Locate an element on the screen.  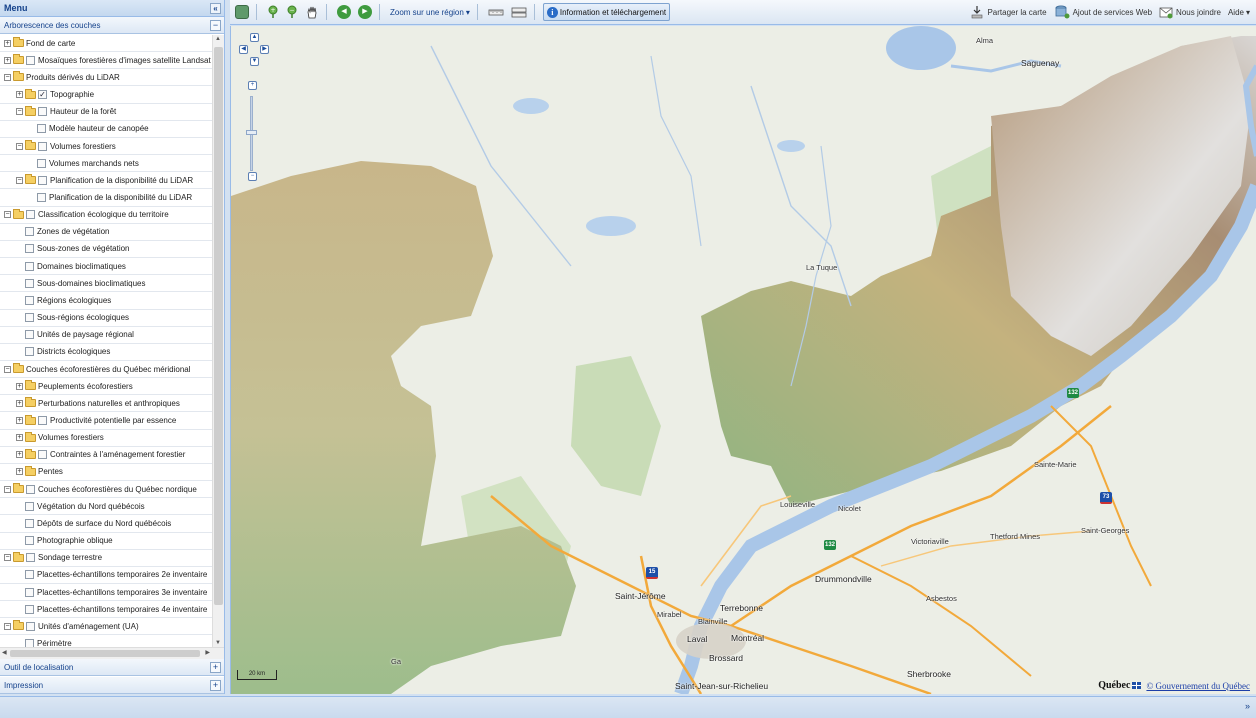
tree-row: + Volumes forestiers is located at coordinates (106, 438).